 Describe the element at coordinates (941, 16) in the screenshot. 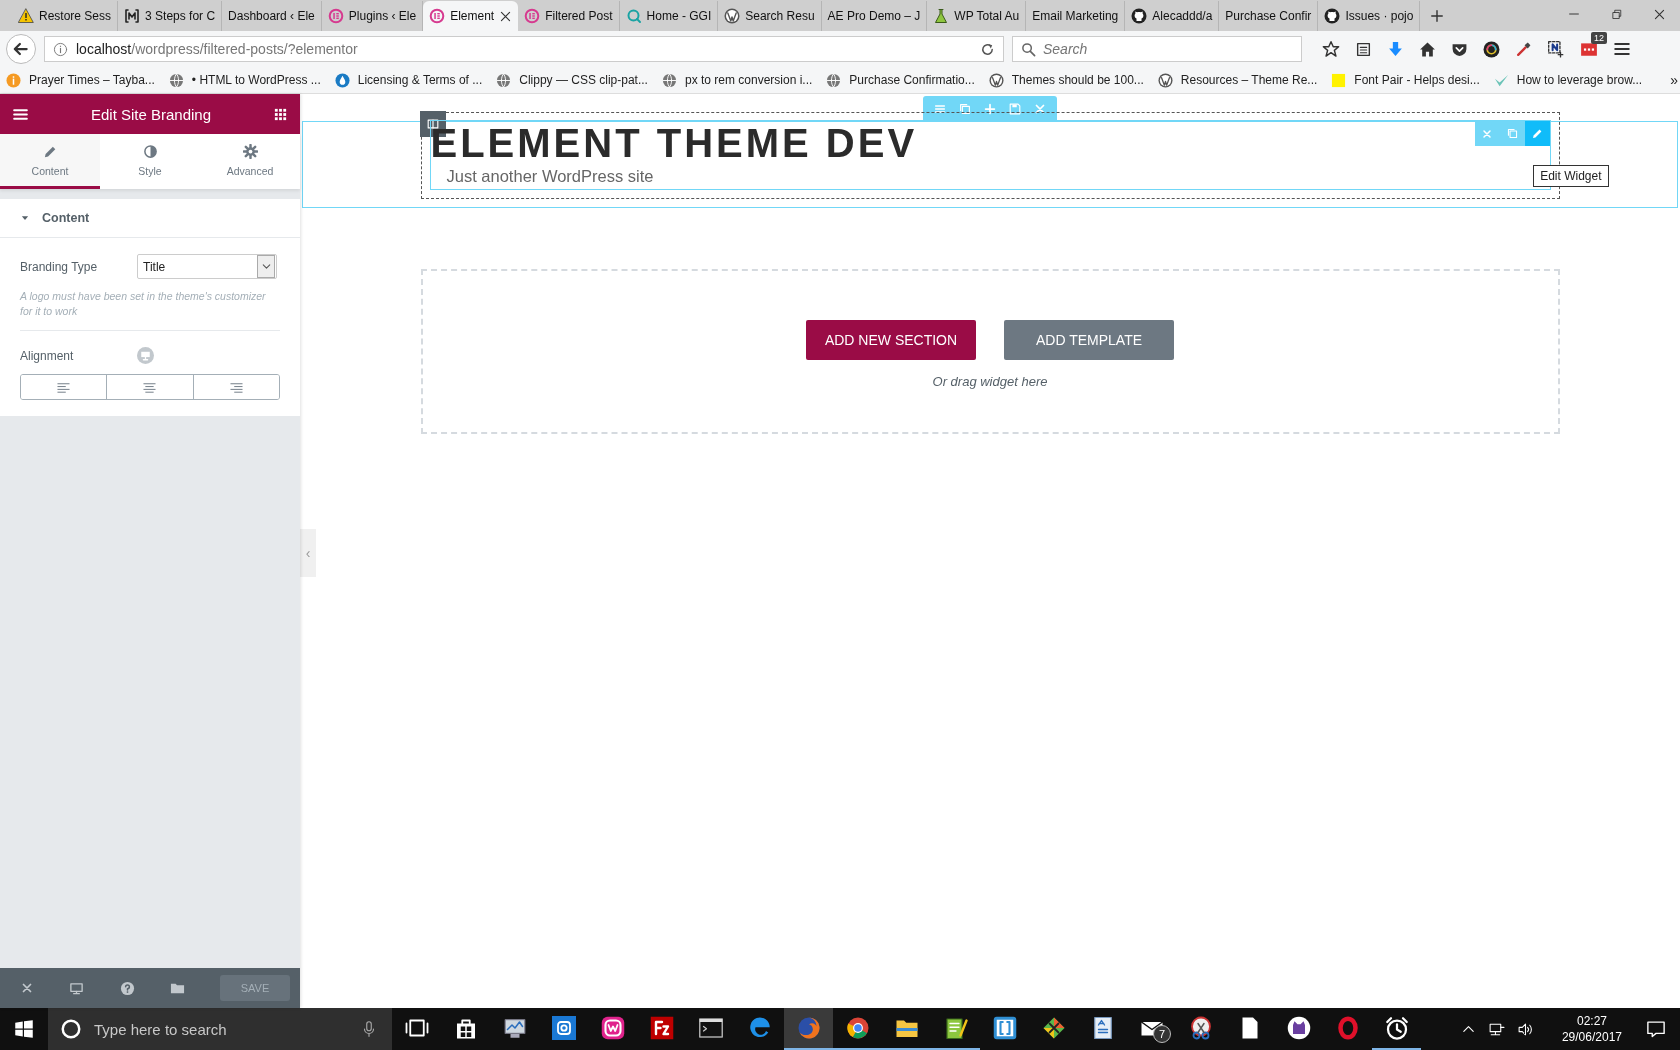

I see `flask-icon` at that location.